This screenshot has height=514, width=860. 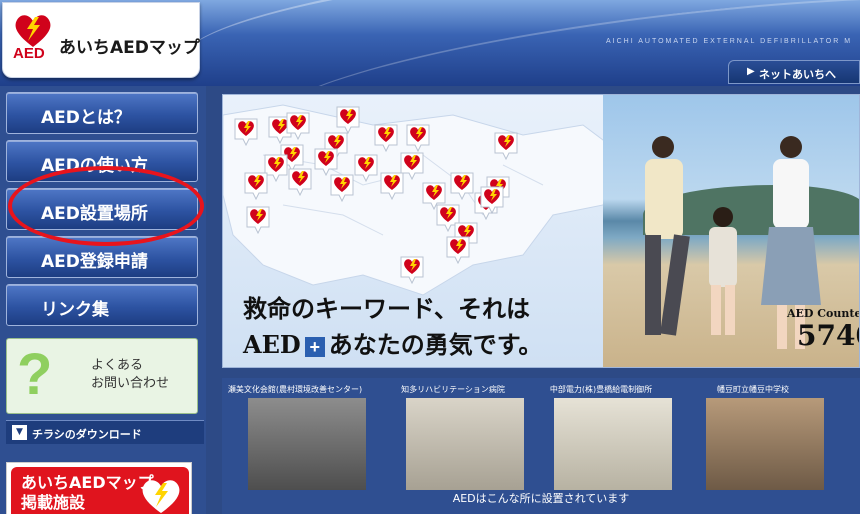 What do you see at coordinates (19, 432) in the screenshot?
I see `chevron-down-icon: ▼` at bounding box center [19, 432].